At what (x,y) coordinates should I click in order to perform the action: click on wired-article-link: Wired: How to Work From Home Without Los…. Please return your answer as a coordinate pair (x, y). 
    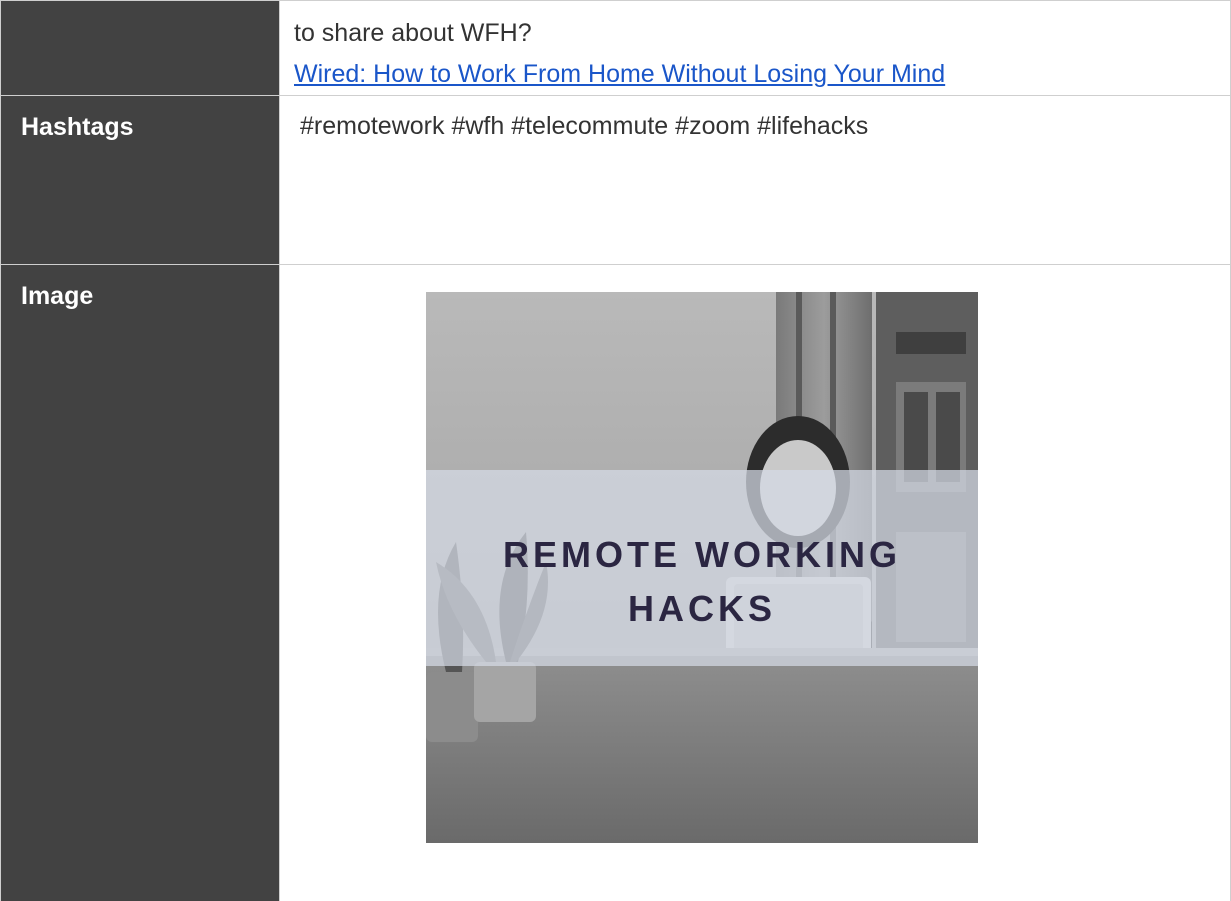
    Looking at the image, I should click on (619, 74).